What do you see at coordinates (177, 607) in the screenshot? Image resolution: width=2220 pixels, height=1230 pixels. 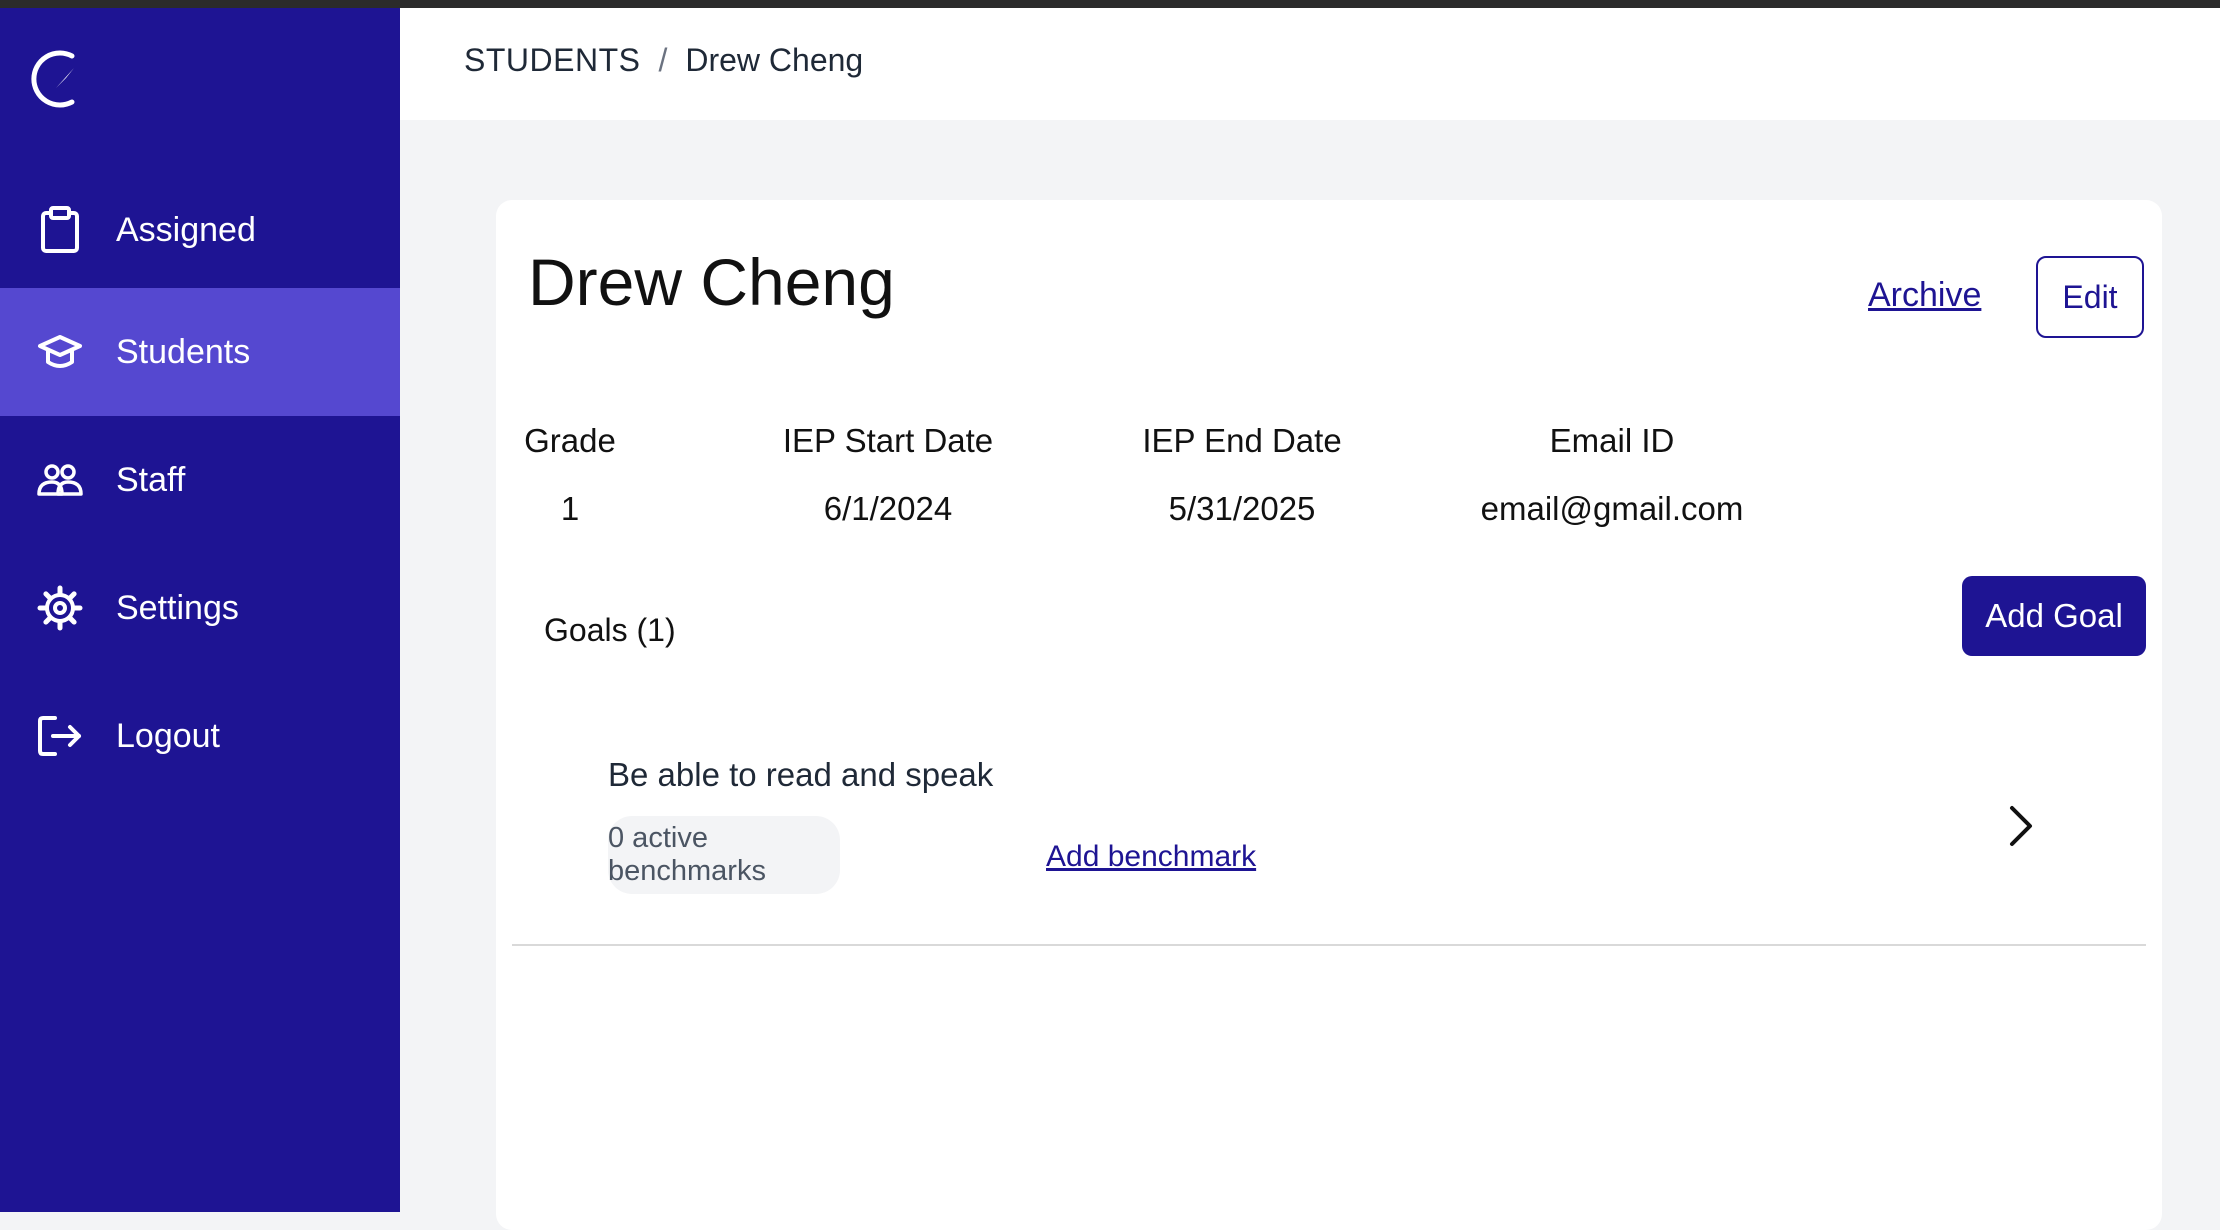 I see `sidebar-item-label: Settings` at bounding box center [177, 607].